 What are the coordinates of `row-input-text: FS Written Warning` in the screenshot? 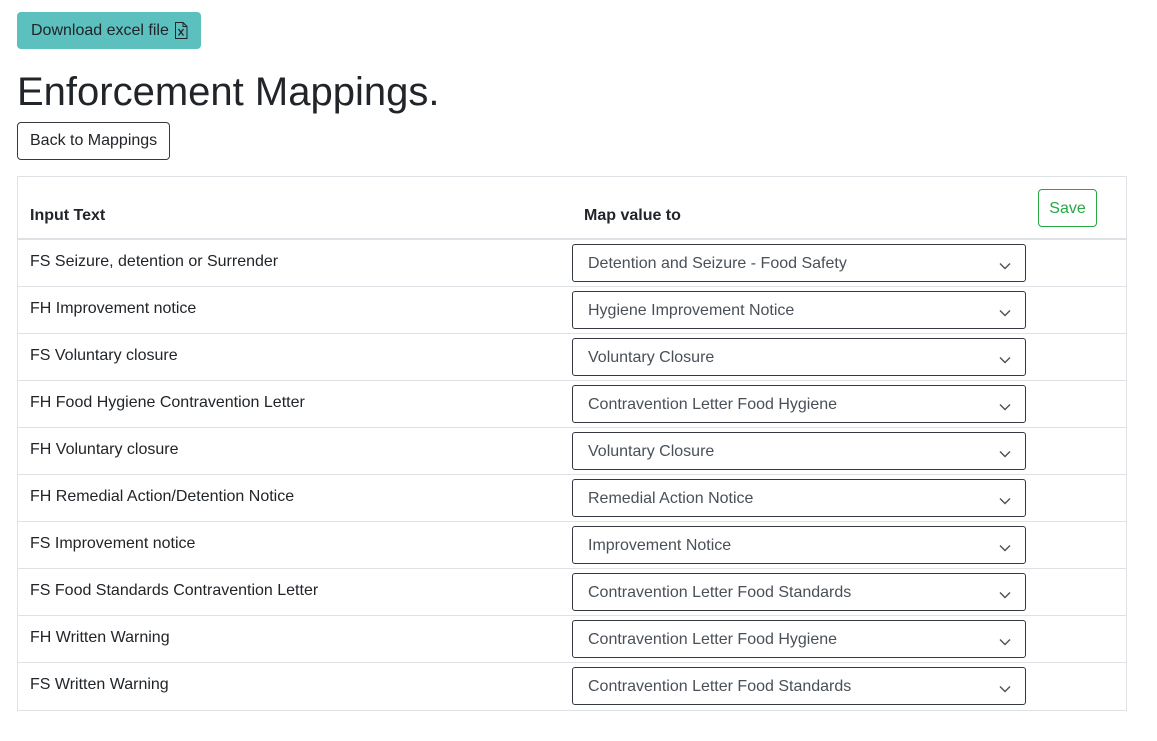 It's located at (99, 684).